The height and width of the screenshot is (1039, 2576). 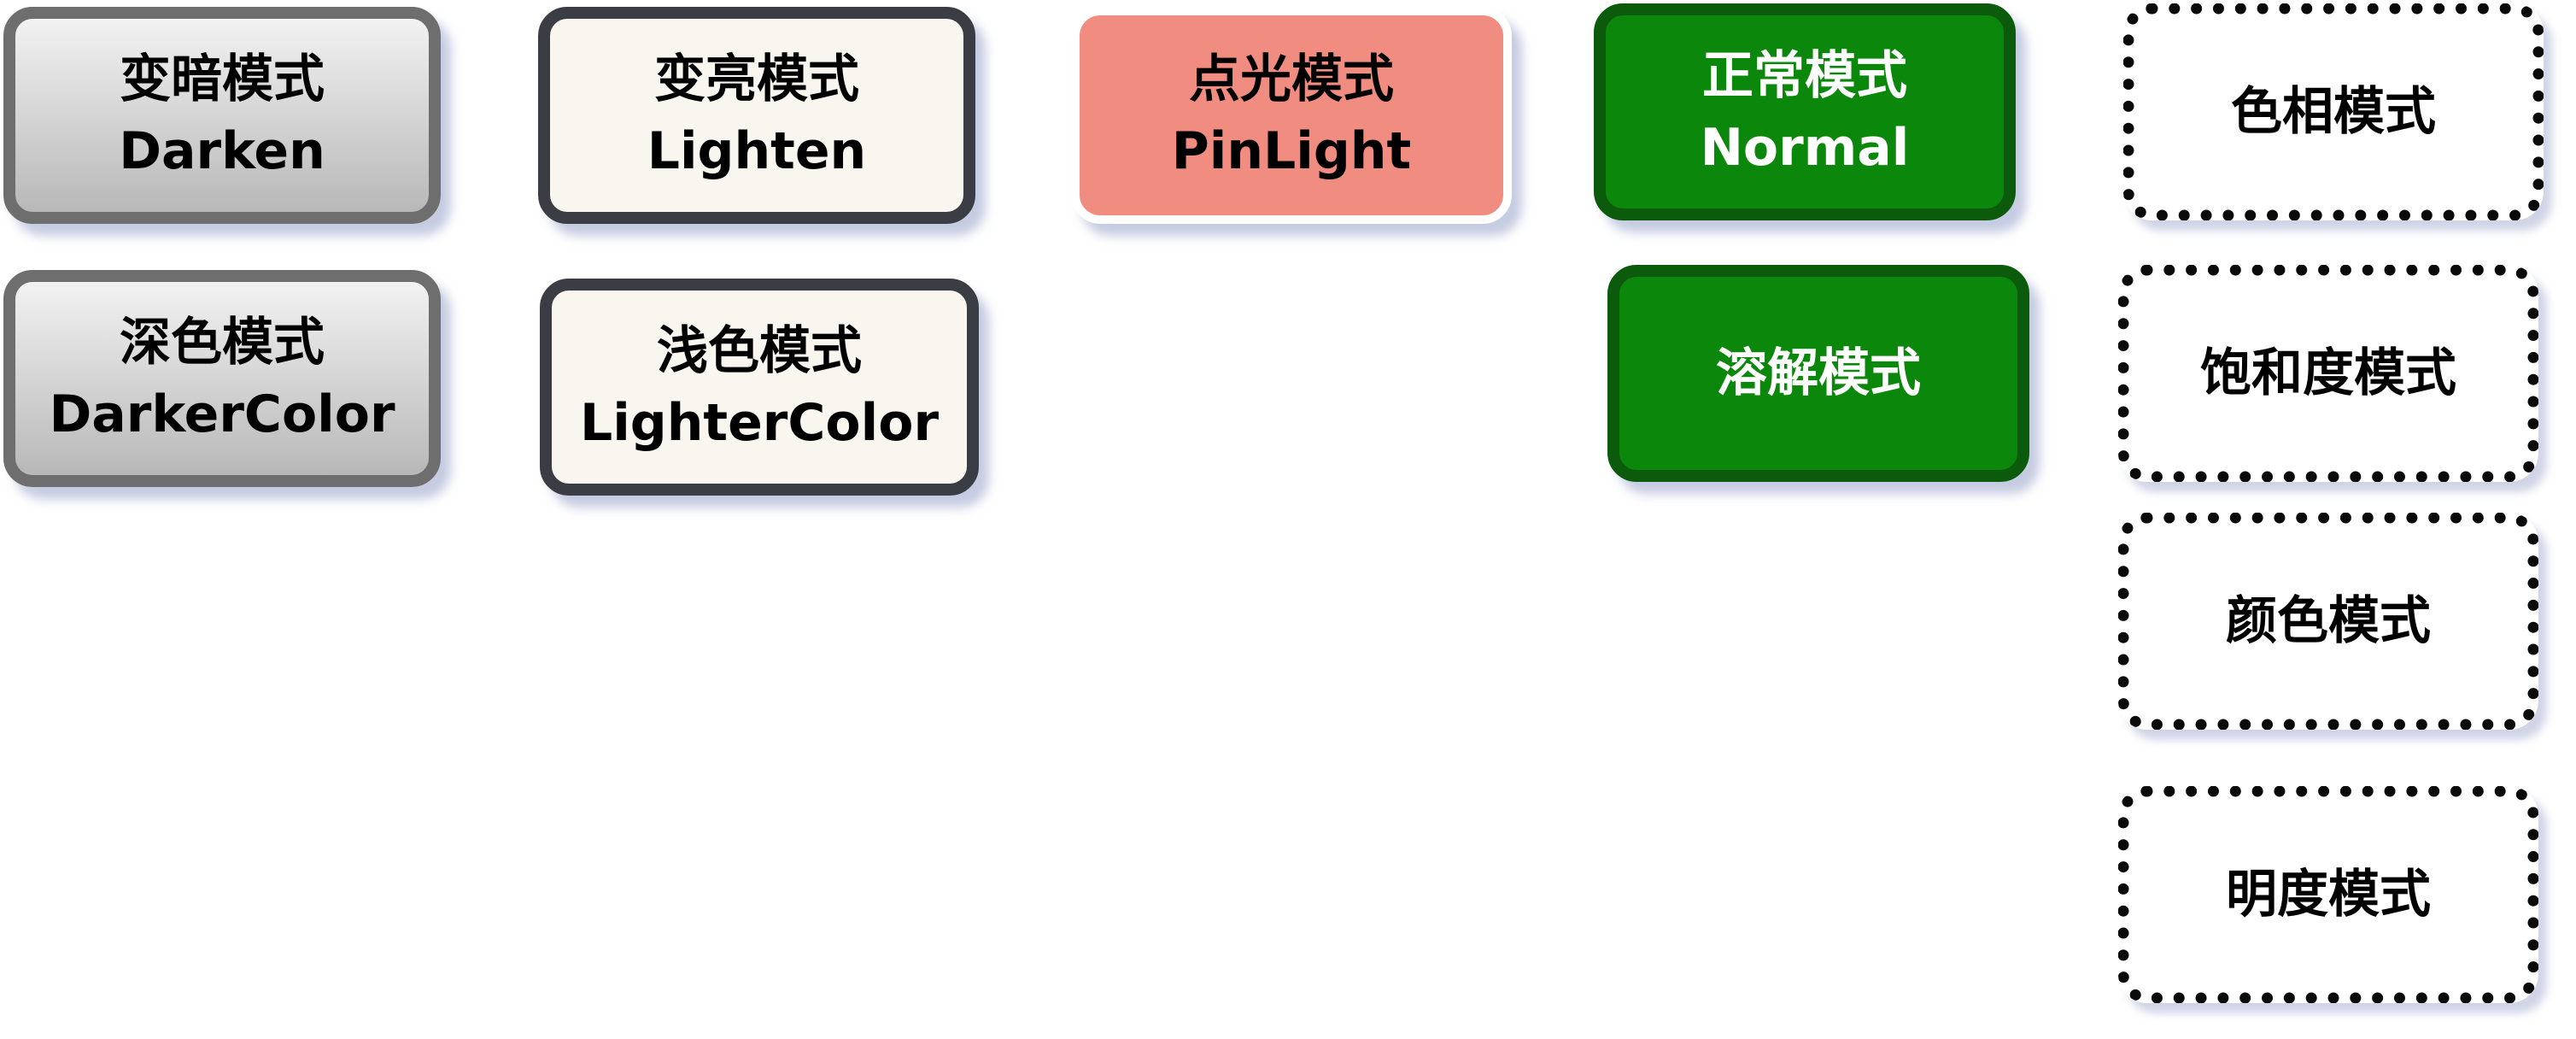 I want to click on lighter-color-mode-zh: 浅色模式, so click(x=759, y=351).